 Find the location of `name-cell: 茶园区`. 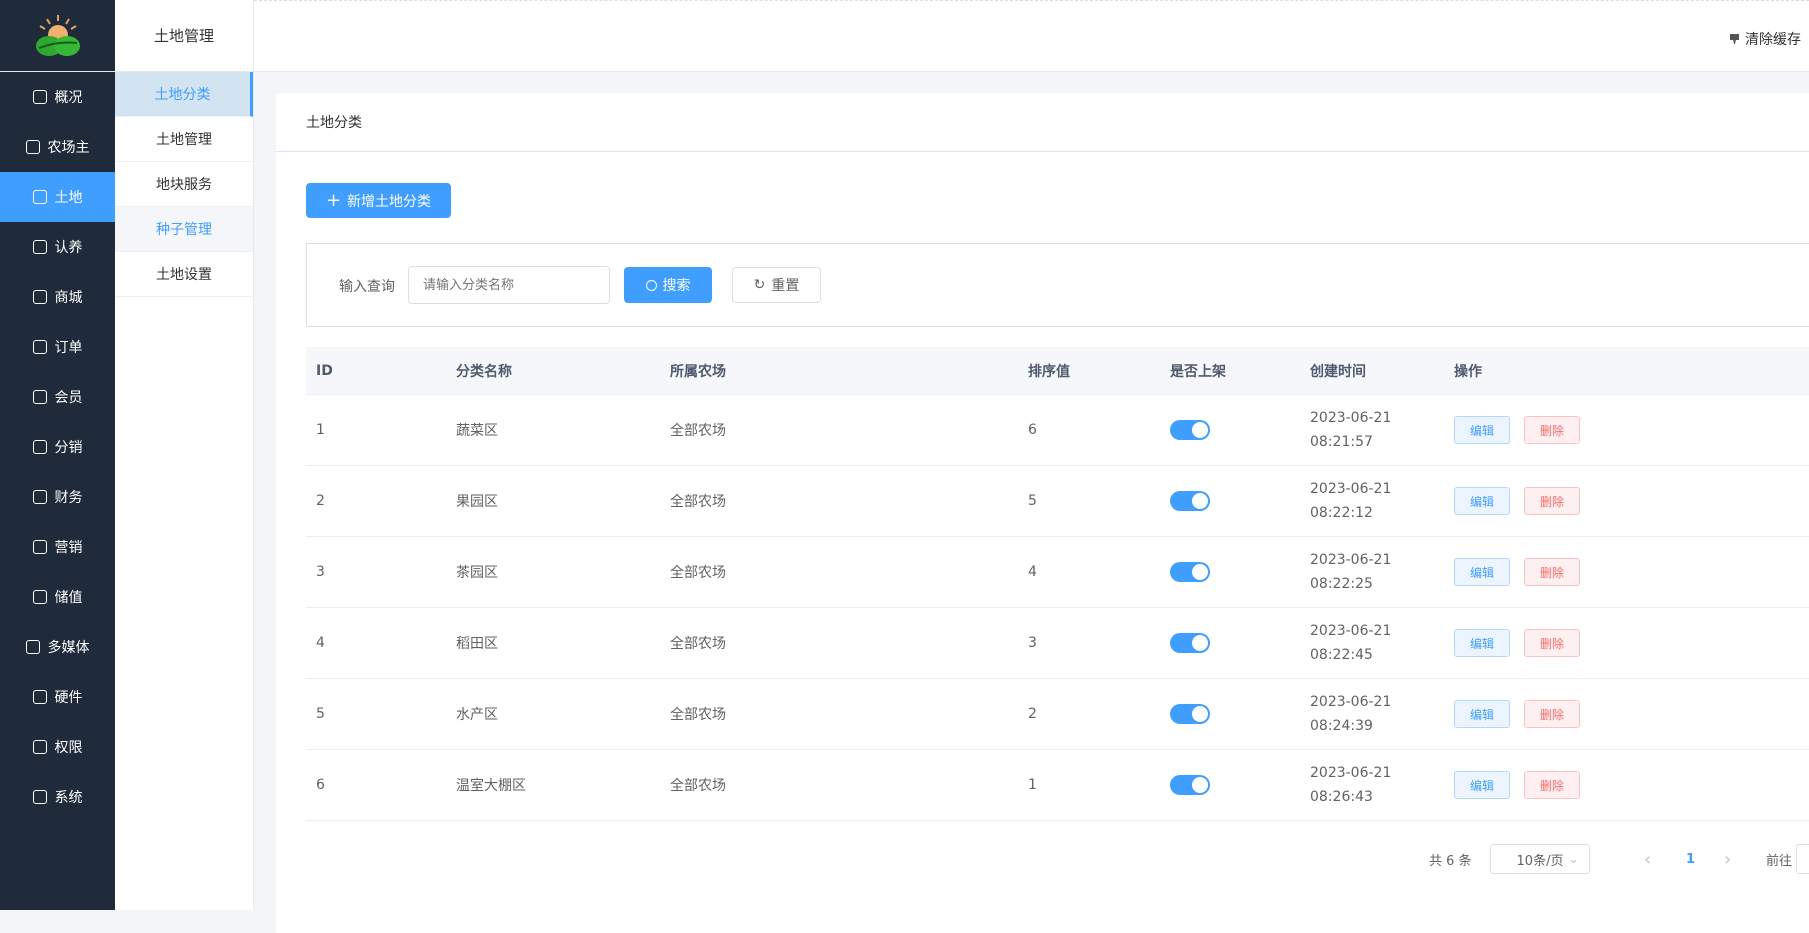

name-cell: 茶园区 is located at coordinates (477, 573).